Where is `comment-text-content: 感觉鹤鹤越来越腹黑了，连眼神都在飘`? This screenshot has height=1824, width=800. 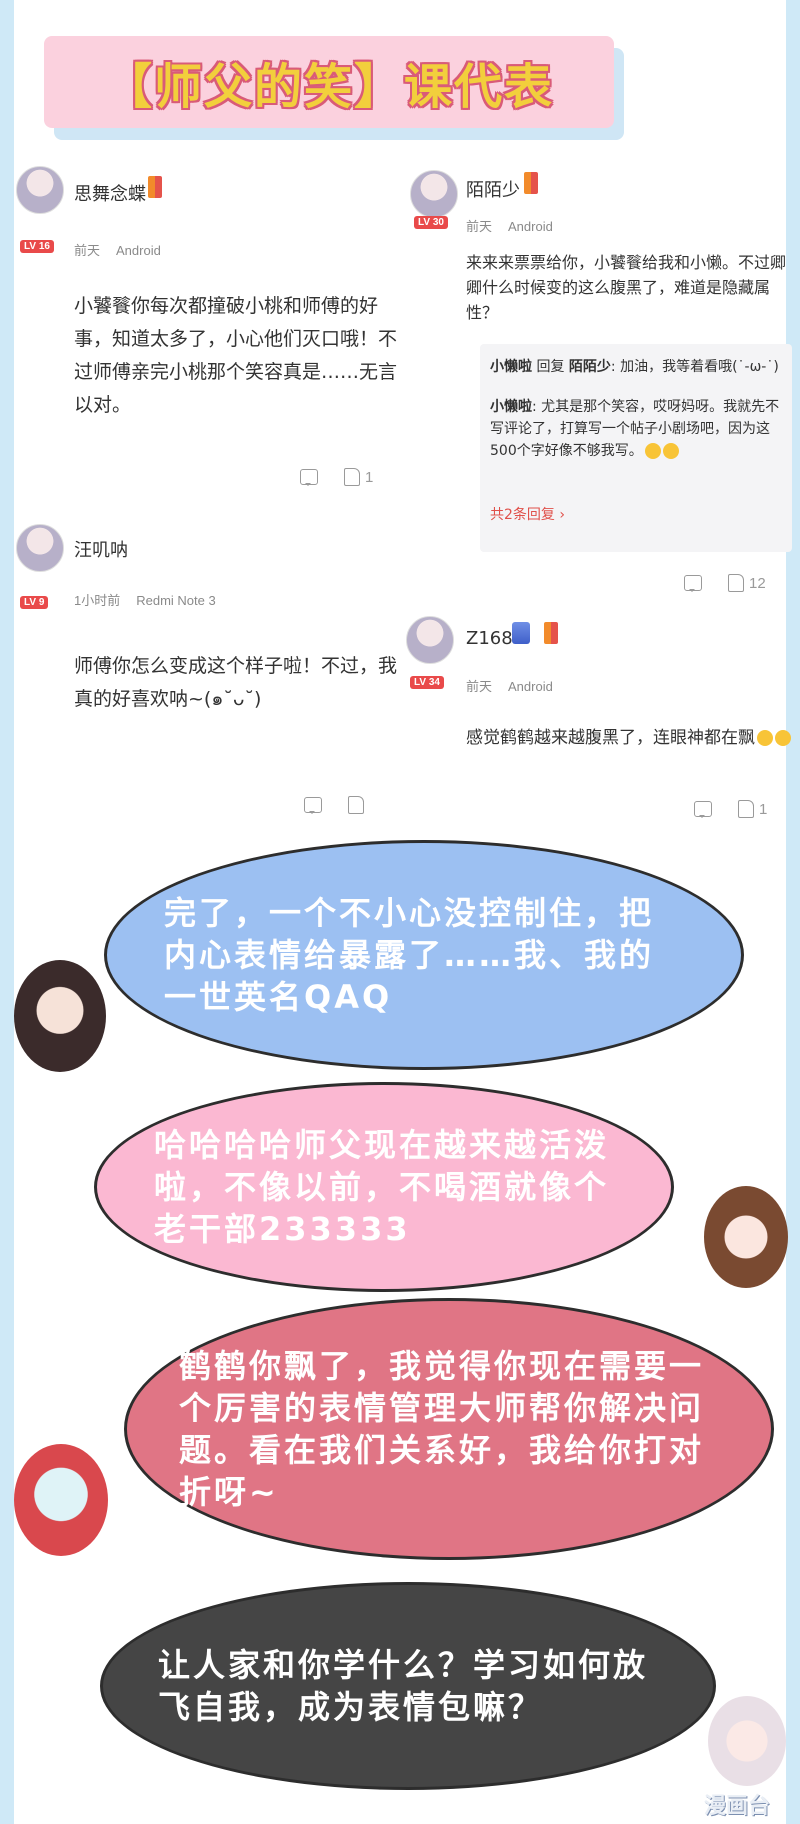
comment-text-content: 感觉鹤鹤越来越腹黑了，连眼神都在飘 is located at coordinates (610, 738).